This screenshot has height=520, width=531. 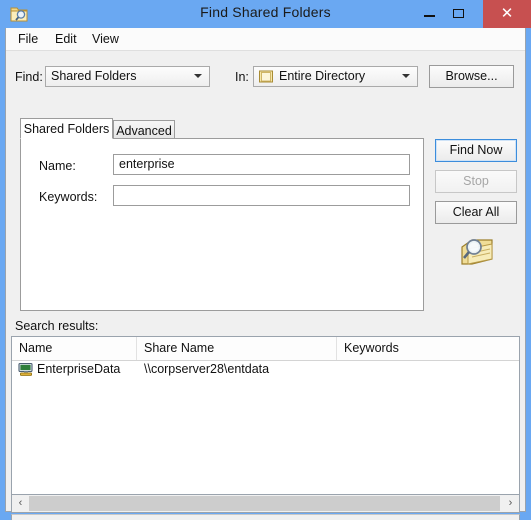 What do you see at coordinates (105, 39) in the screenshot?
I see `menu-view: View` at bounding box center [105, 39].